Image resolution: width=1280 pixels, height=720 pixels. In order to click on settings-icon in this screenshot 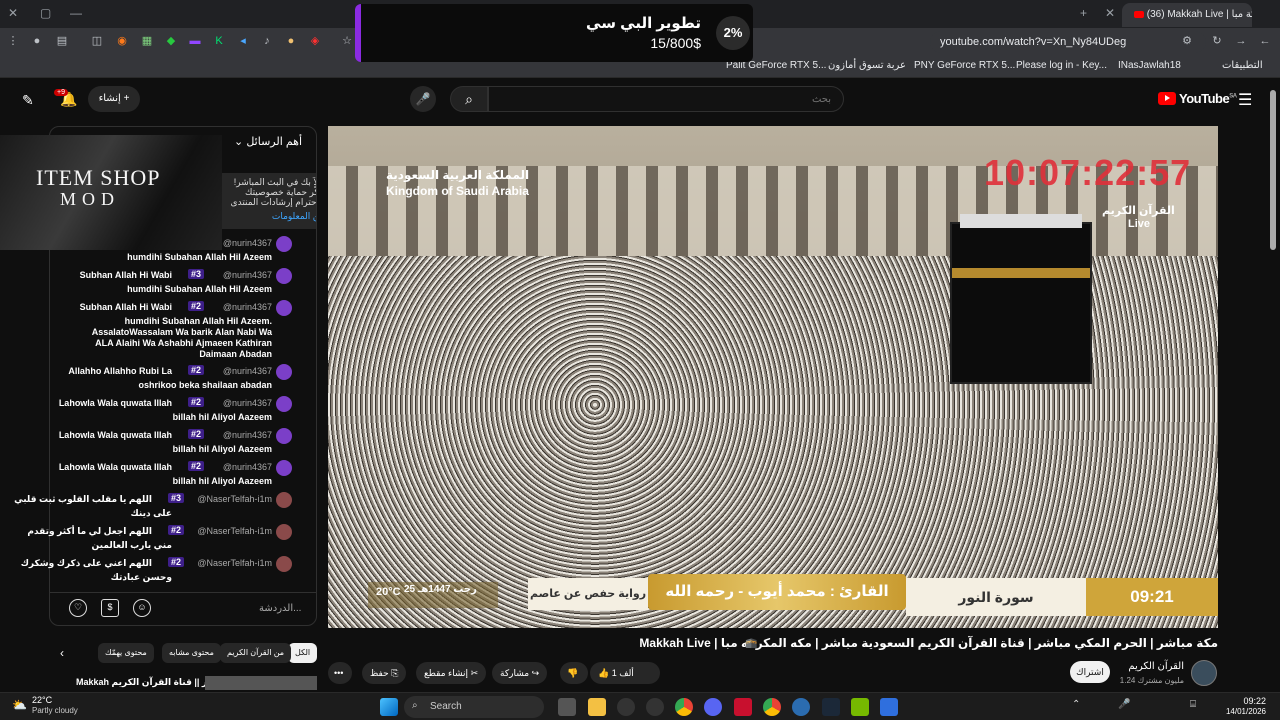, I will do `click(655, 707)`.